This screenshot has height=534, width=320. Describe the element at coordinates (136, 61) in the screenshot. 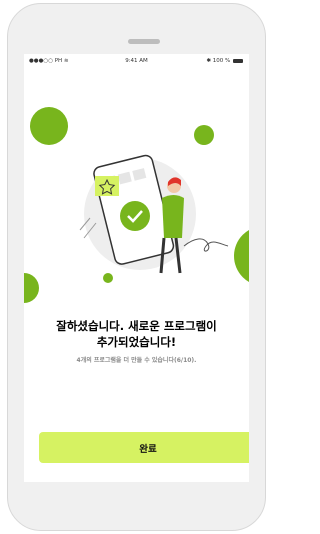

I see `status-bar: ●●●○○ PH ≋ 9:41 AM ✱ 100 %` at that location.